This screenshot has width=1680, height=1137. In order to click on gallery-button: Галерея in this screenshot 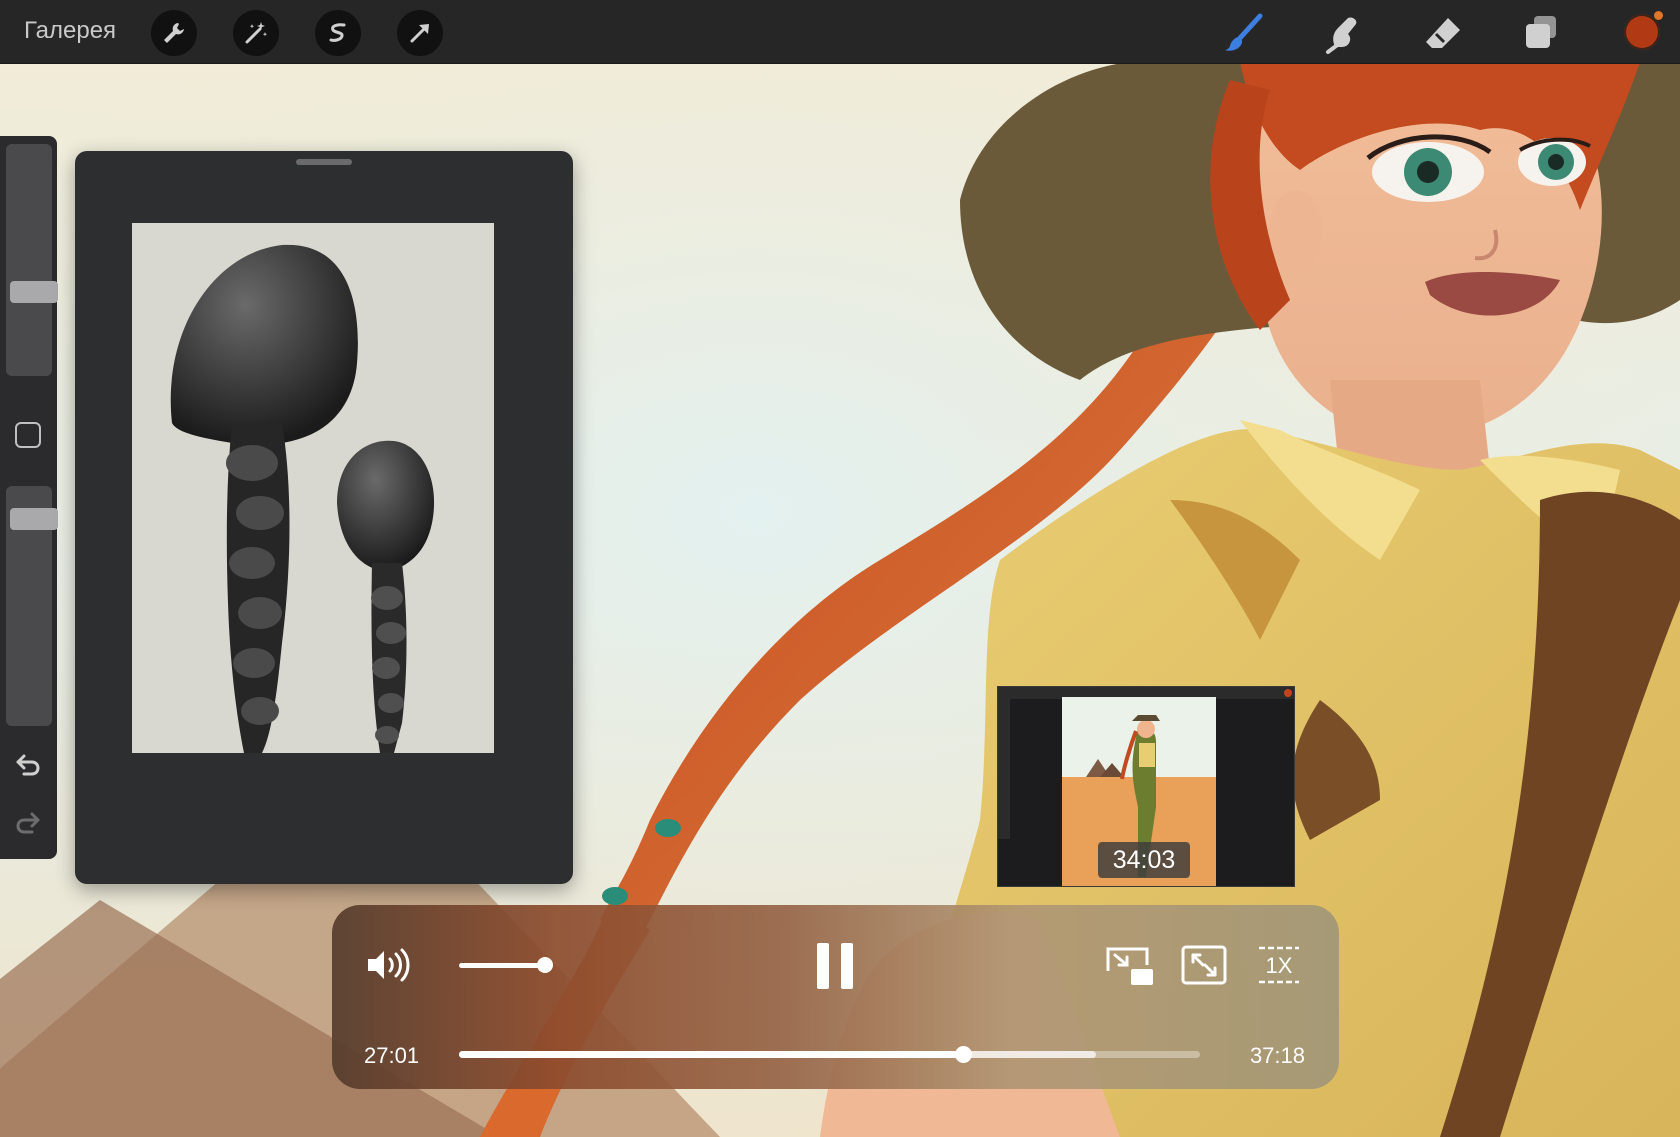, I will do `click(70, 31)`.